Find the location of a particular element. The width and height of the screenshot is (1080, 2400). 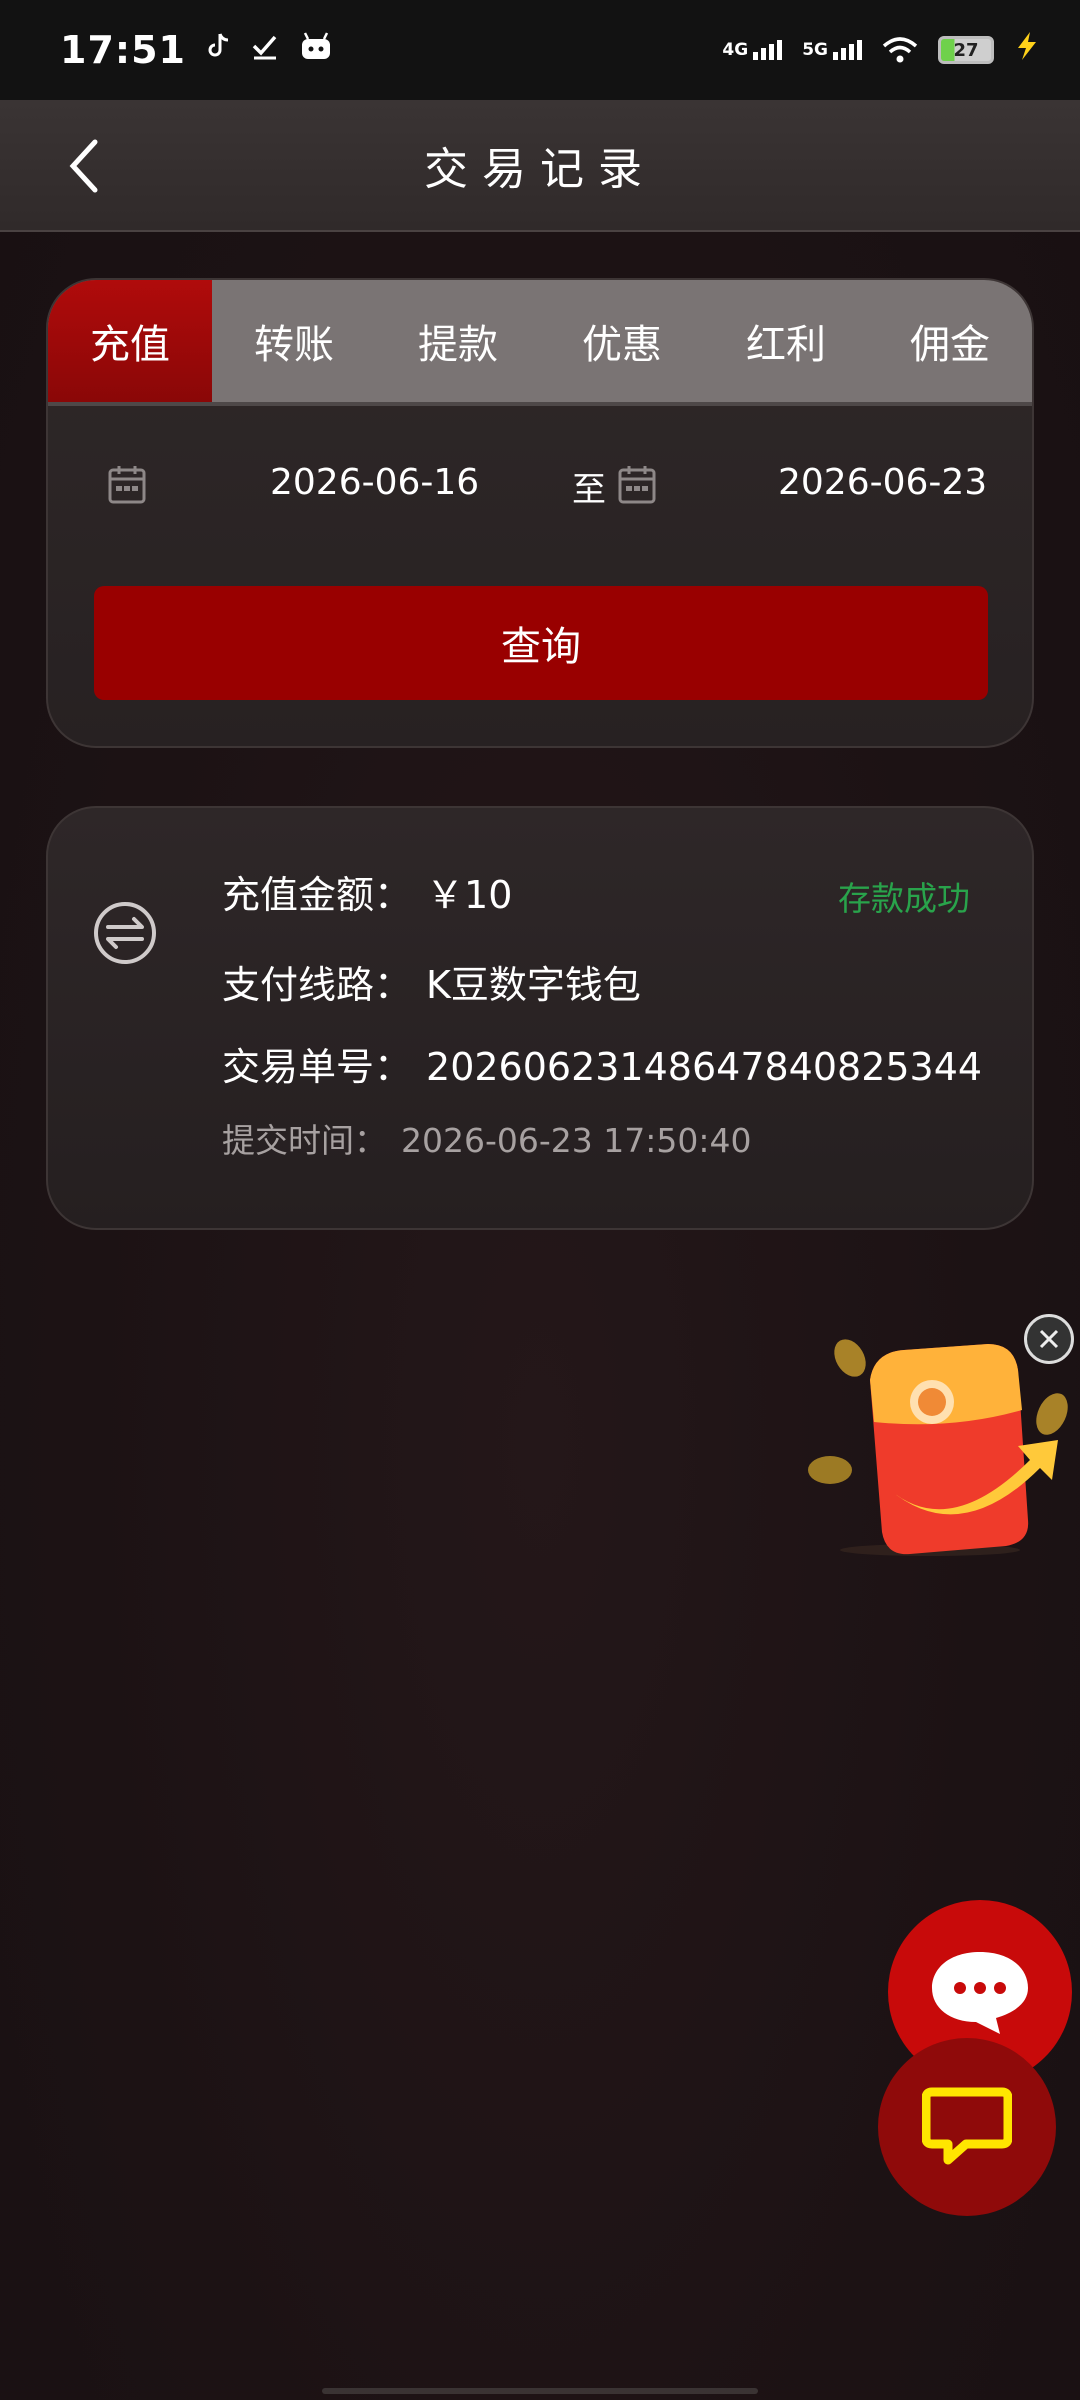

swap-icon is located at coordinates (125, 933).